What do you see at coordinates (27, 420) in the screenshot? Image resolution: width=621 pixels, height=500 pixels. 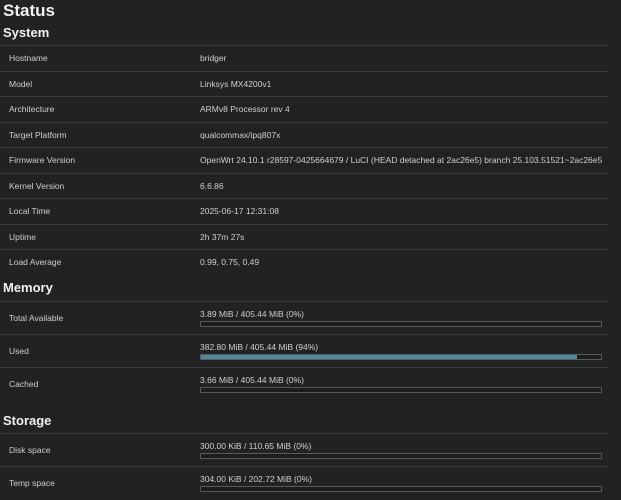 I see `storage-heading: Storage` at bounding box center [27, 420].